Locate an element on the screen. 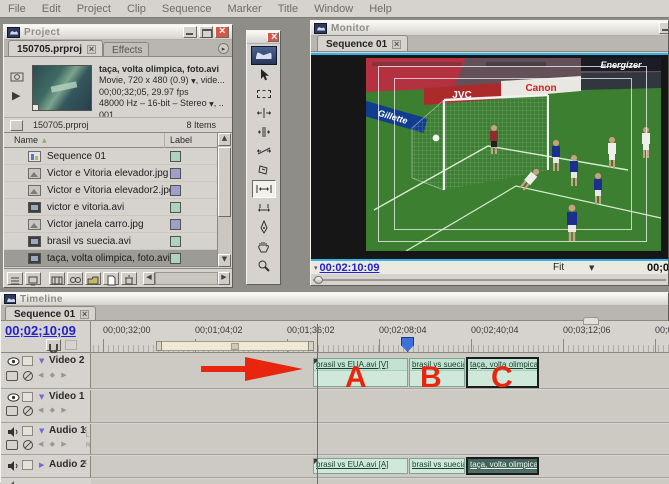  list-item: brasil vs suecia.avi is located at coordinates (110, 241).